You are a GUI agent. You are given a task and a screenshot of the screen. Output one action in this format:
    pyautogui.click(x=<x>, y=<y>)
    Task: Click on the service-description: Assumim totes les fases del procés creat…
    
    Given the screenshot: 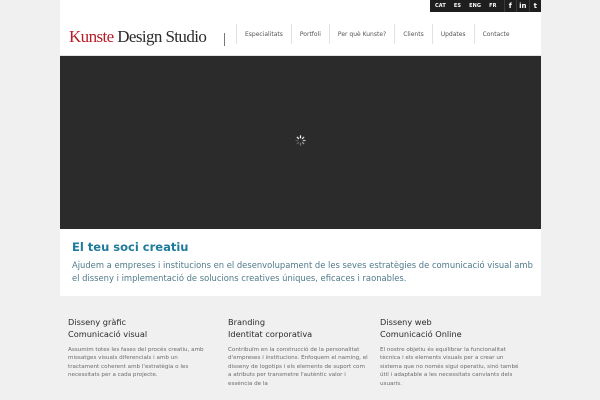 What is the action you would take?
    pyautogui.click(x=136, y=363)
    